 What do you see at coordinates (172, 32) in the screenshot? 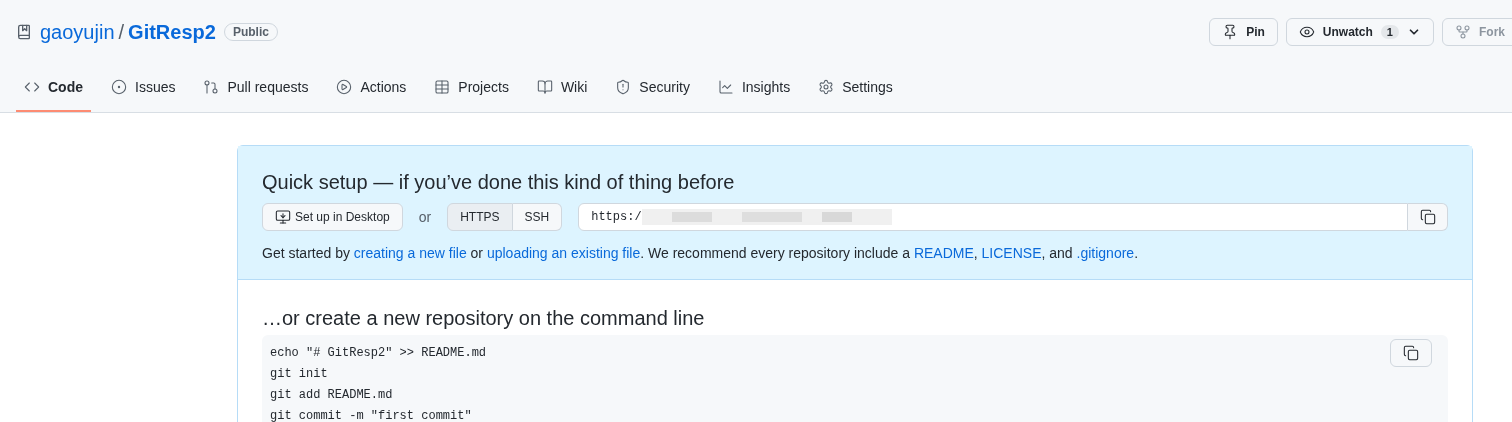
I see `repo-name-link: GitResp2` at bounding box center [172, 32].